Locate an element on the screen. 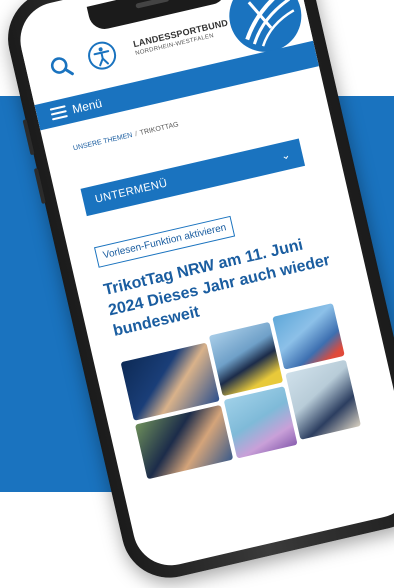  photo-players-jerseys is located at coordinates (246, 359).